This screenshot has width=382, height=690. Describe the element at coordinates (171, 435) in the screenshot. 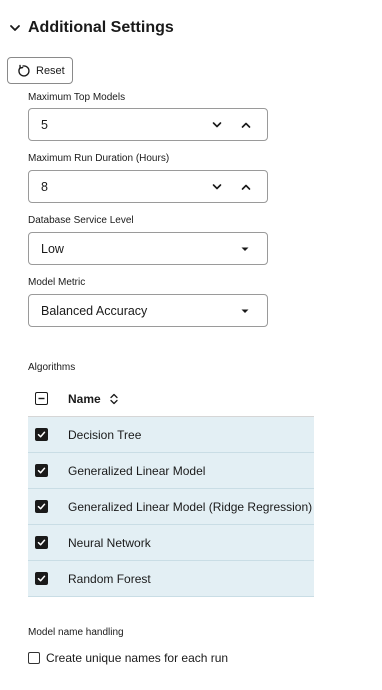

I see `table-row: Decision Tree` at that location.